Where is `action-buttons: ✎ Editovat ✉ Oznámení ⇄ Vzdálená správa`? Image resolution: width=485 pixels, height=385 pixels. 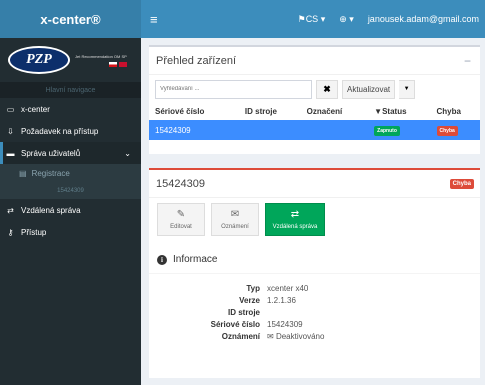
action-buttons: ✎ Editovat ✉ Oznámení ⇄ Vzdálená správa is located at coordinates (314, 217).